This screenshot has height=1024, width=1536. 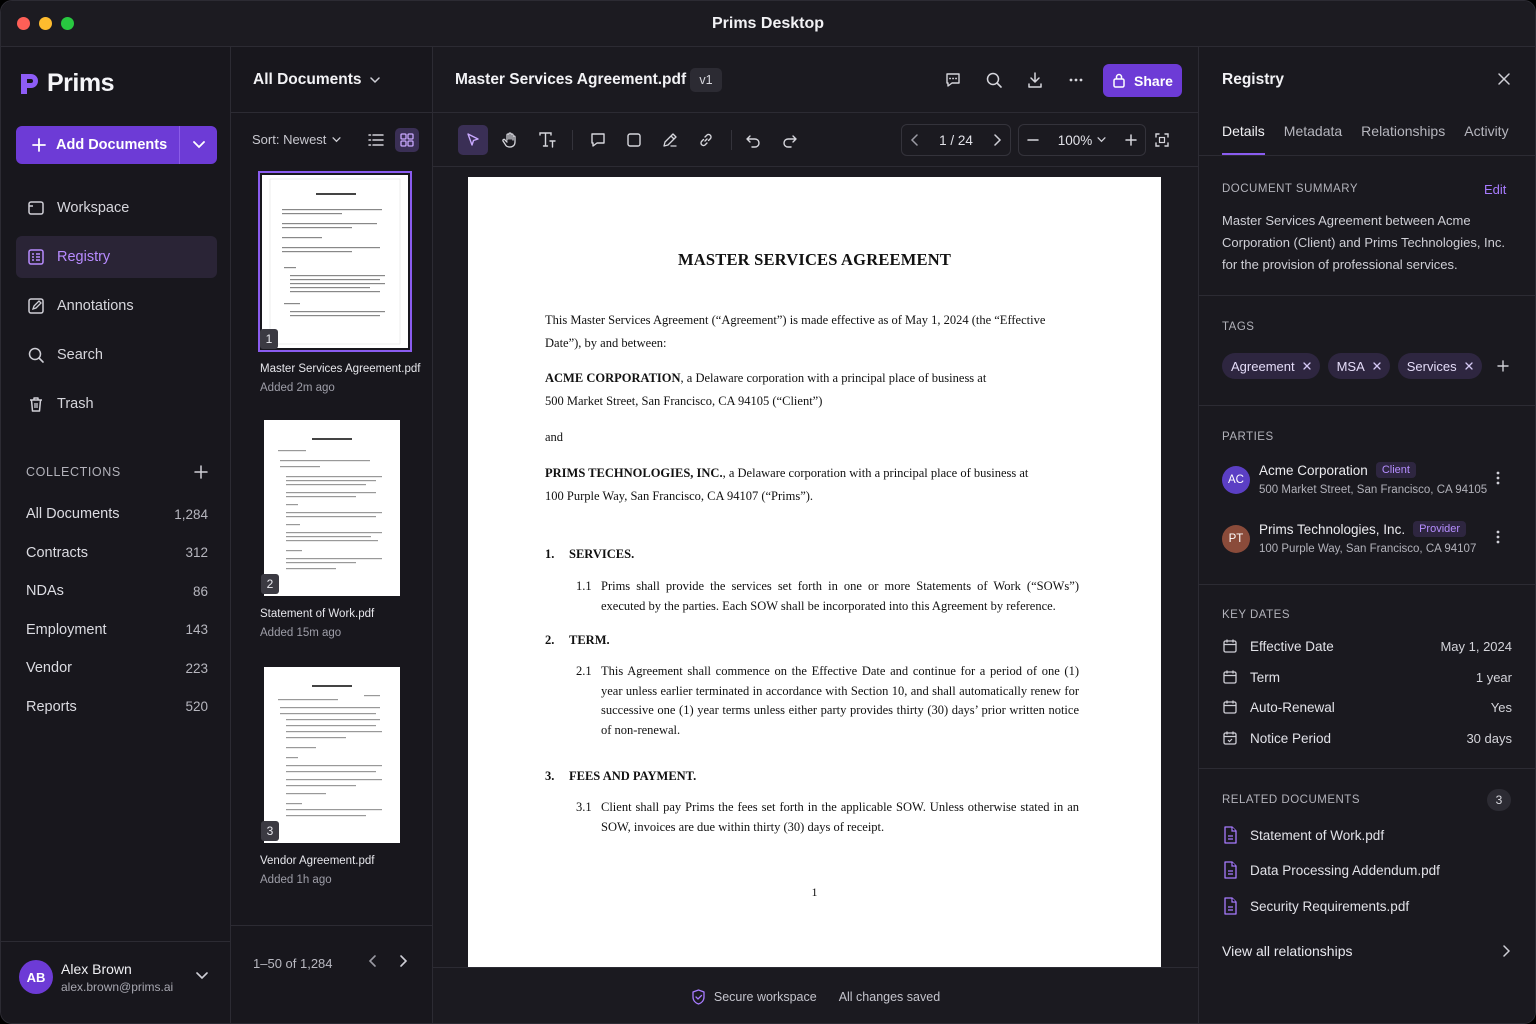 I want to click on sidebar-item-registry: Registry, so click(x=116, y=257).